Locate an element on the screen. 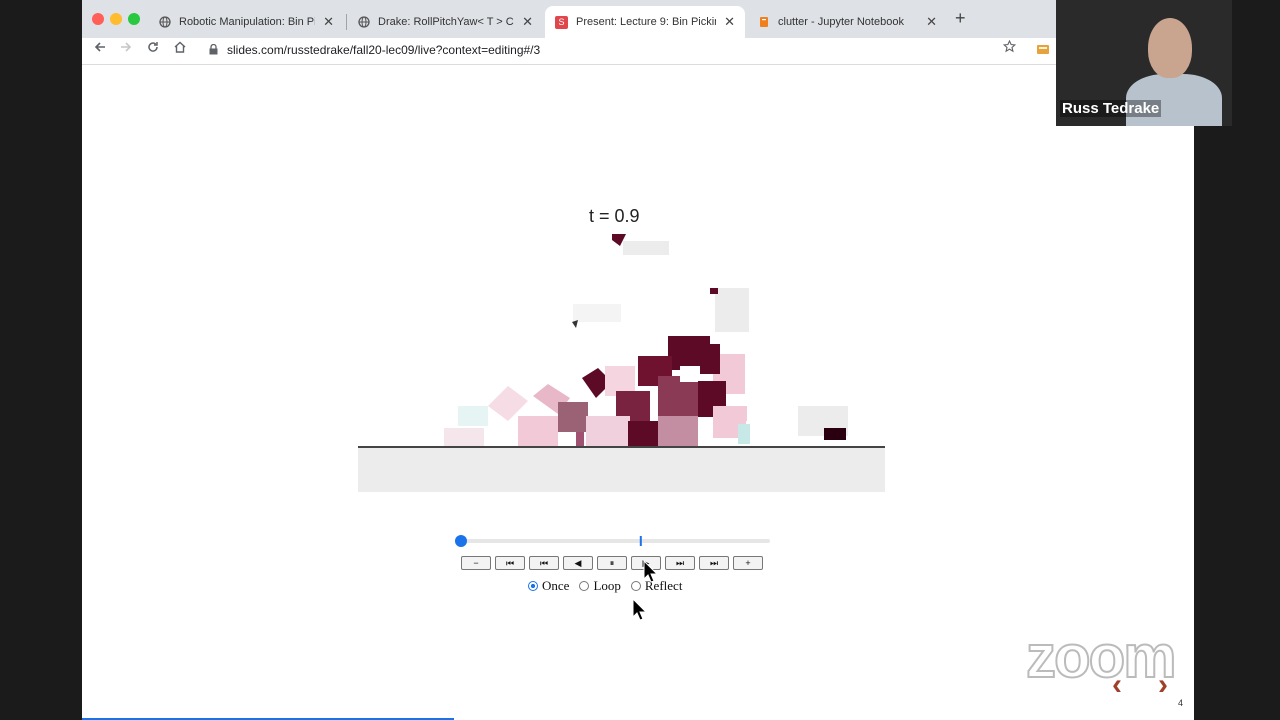 Image resolution: width=1280 pixels, height=720 pixels. home-icon is located at coordinates (180, 48).